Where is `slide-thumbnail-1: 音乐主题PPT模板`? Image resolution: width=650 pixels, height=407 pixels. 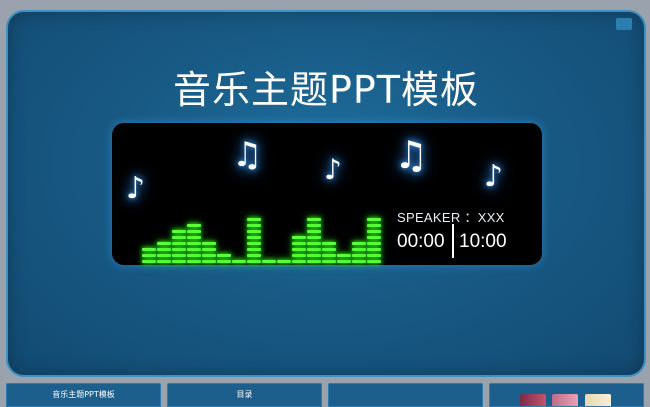
slide-thumbnail-1: 音乐主题PPT模板 is located at coordinates (83, 395).